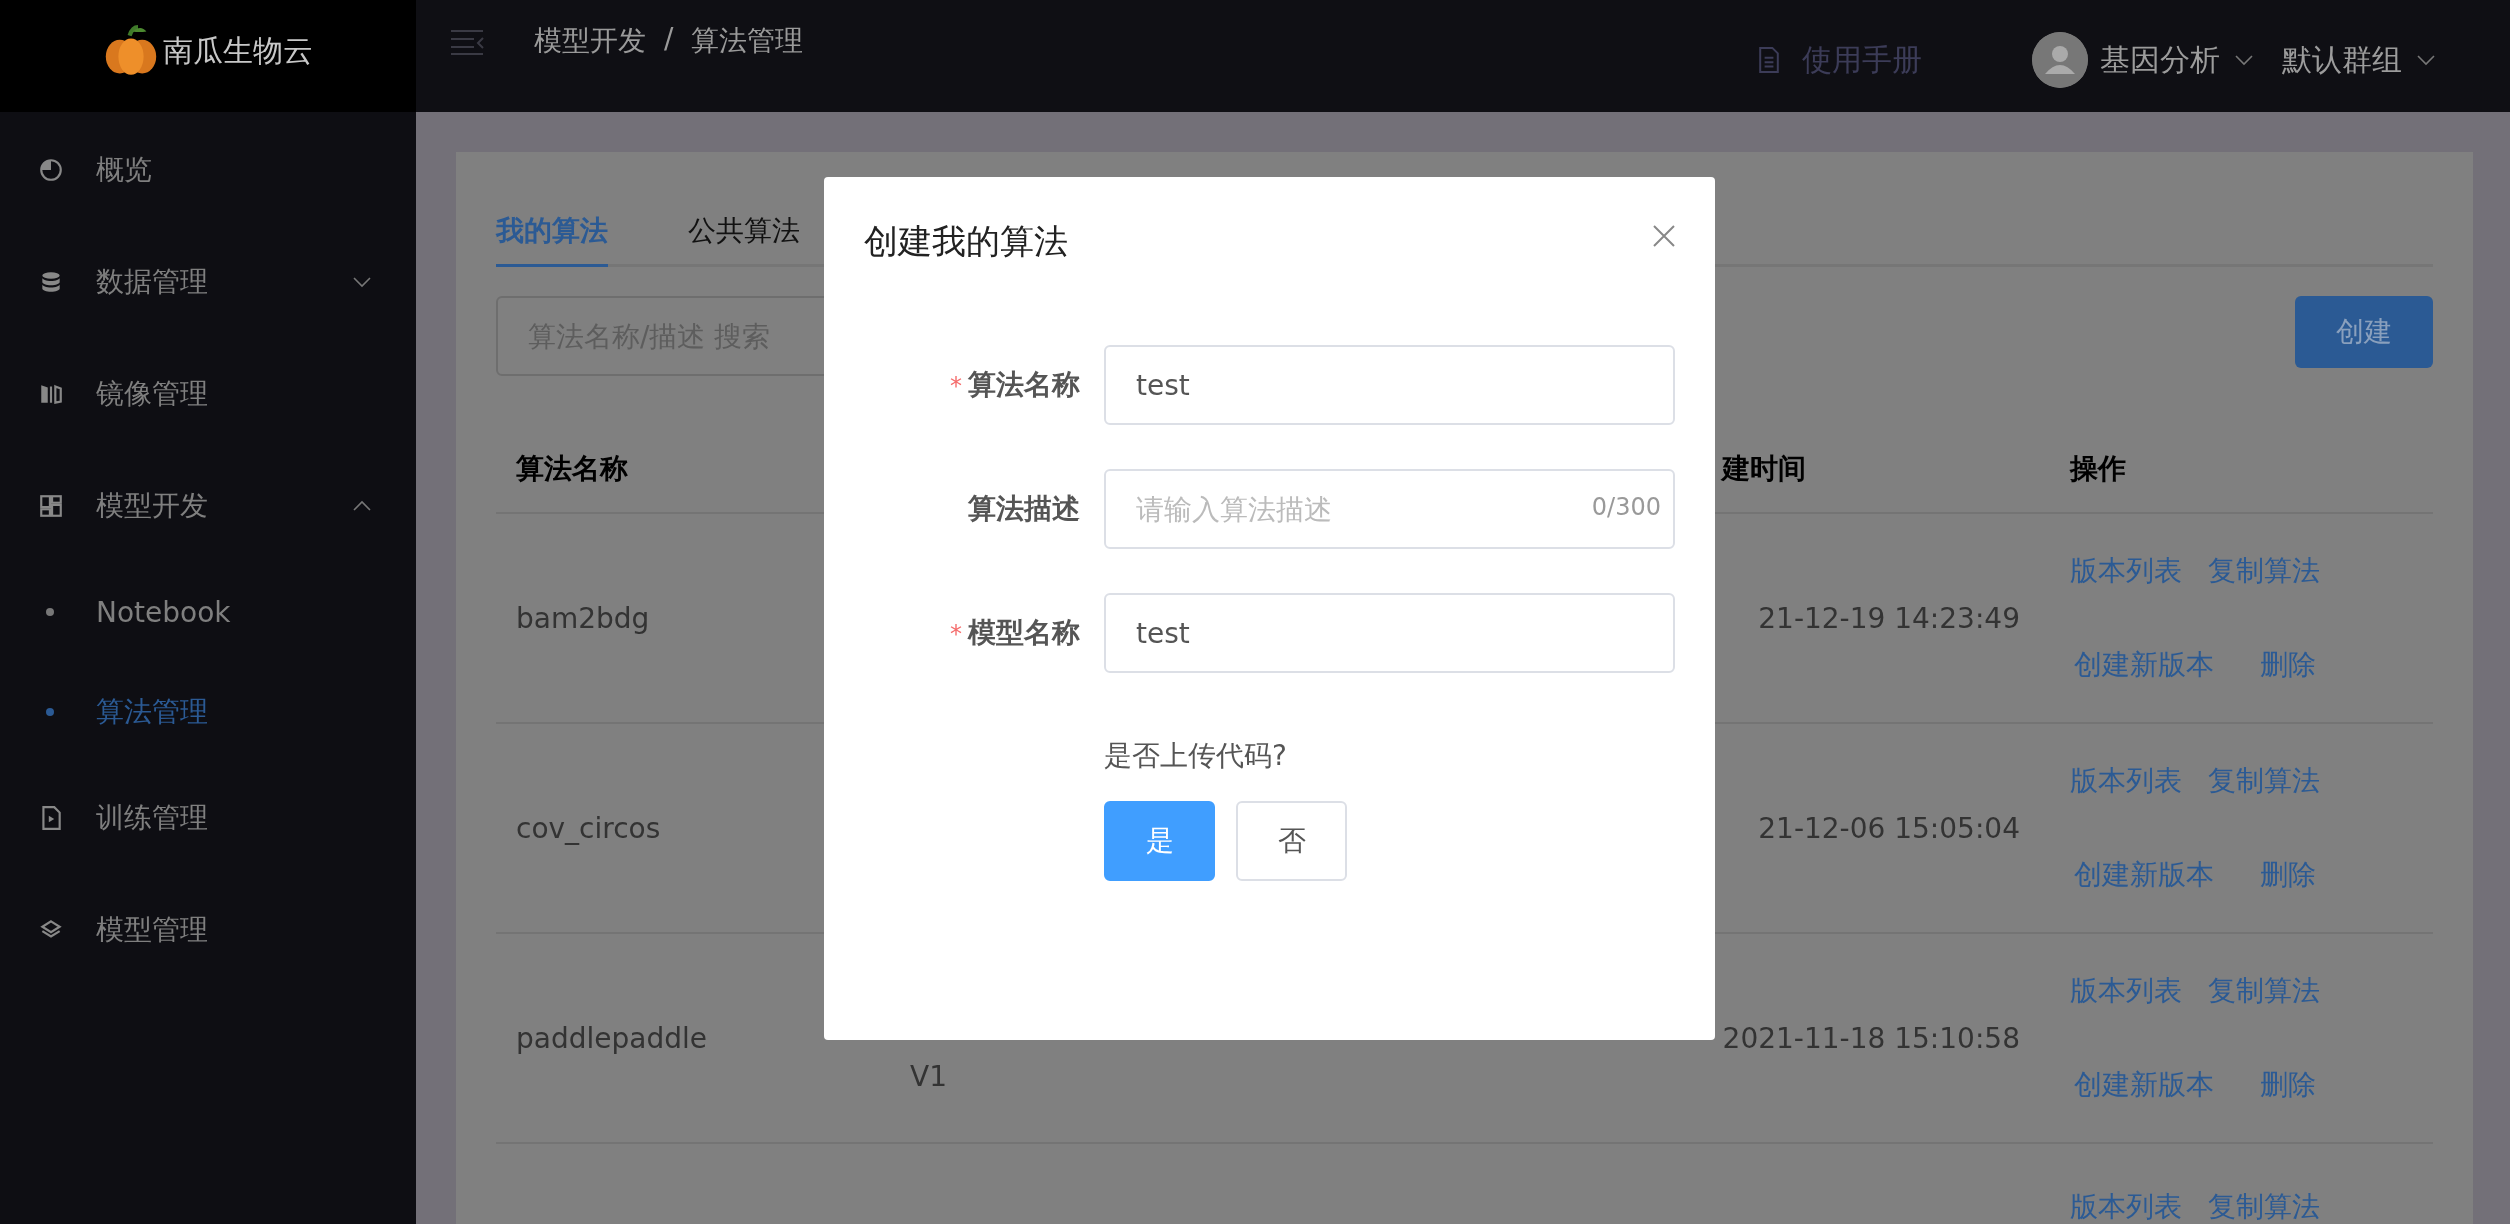 The image size is (2510, 1224). Describe the element at coordinates (1024, 508) in the screenshot. I see `field-label: 算法描述` at that location.